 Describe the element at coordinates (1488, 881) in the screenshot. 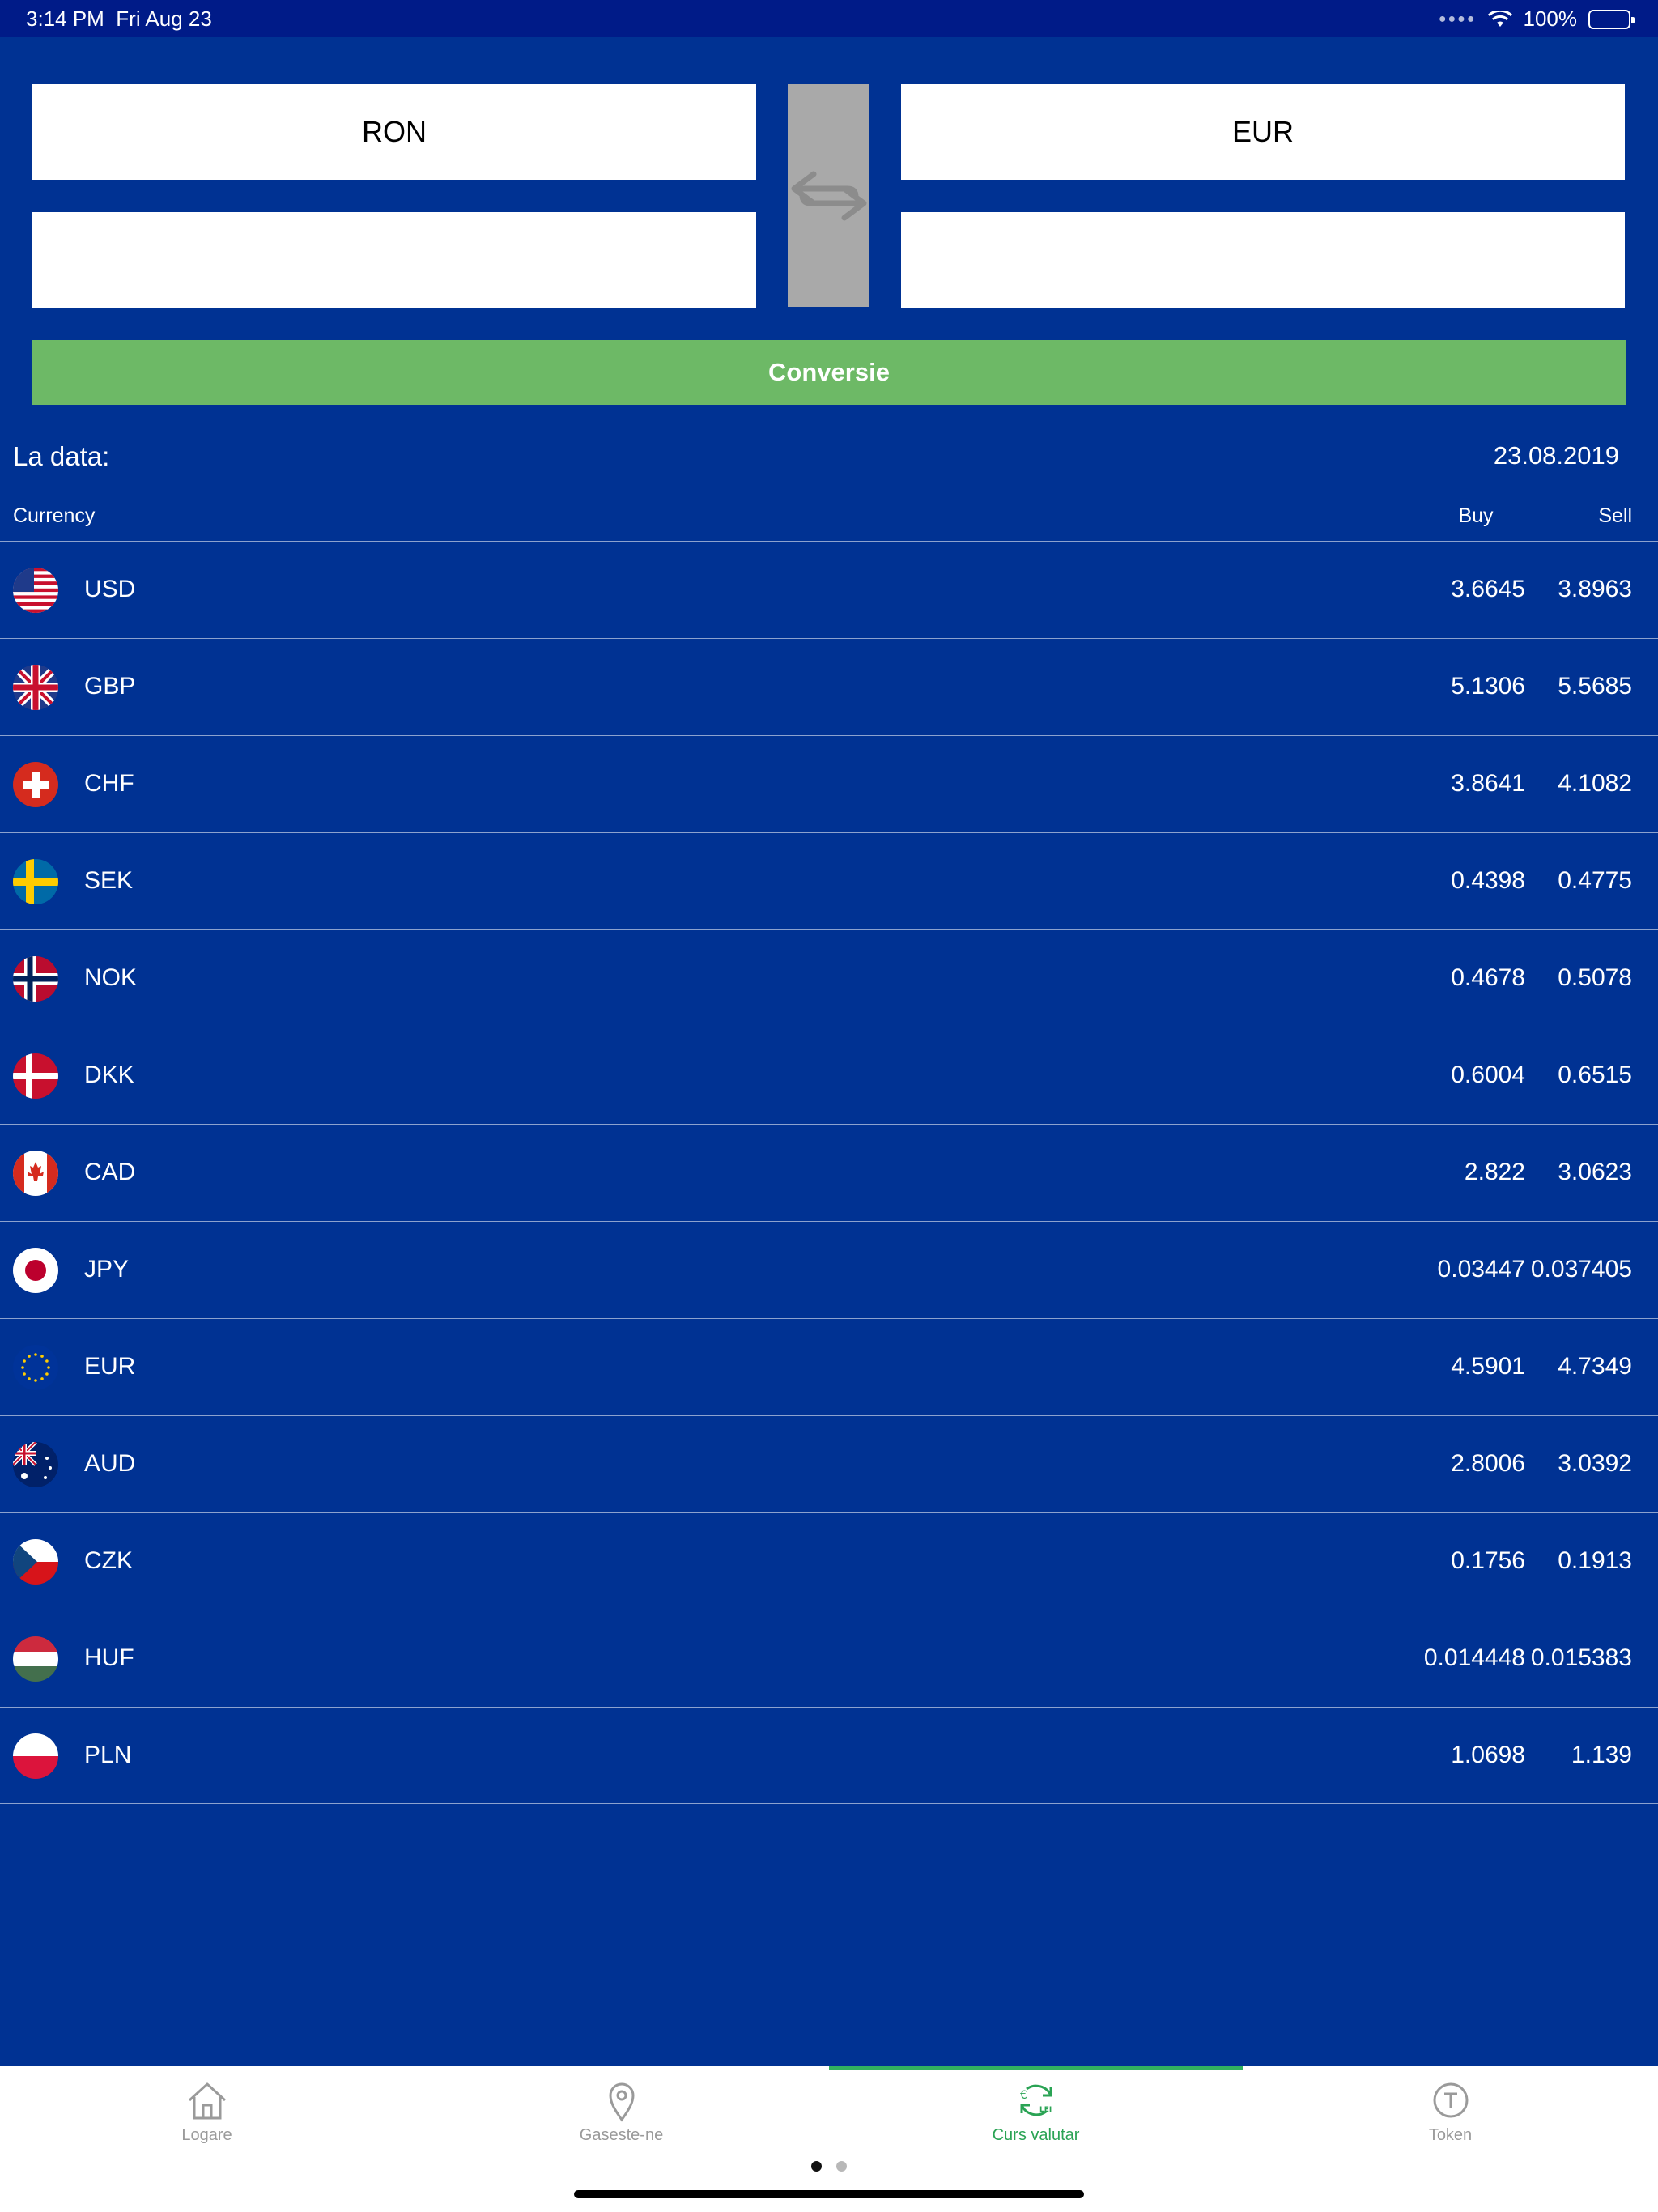

I see `buy-rate: 0.4398` at that location.